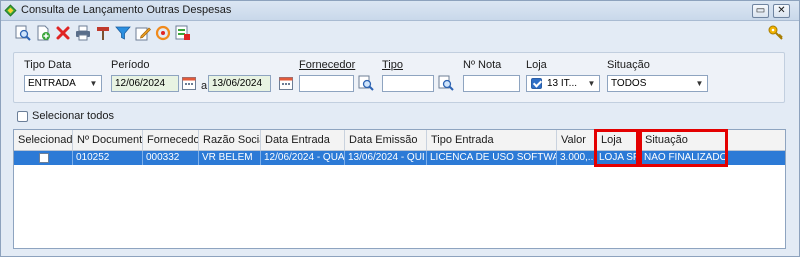 This screenshot has height=257, width=800. I want to click on select-all-checkbox, so click(22, 116).